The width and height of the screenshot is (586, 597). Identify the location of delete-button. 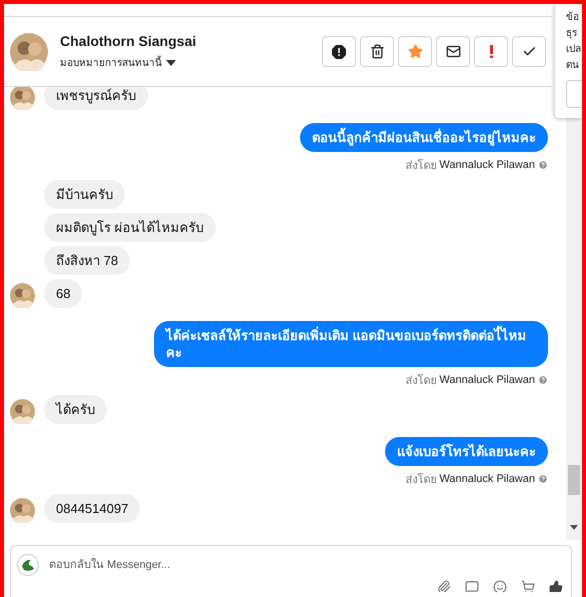
(377, 51).